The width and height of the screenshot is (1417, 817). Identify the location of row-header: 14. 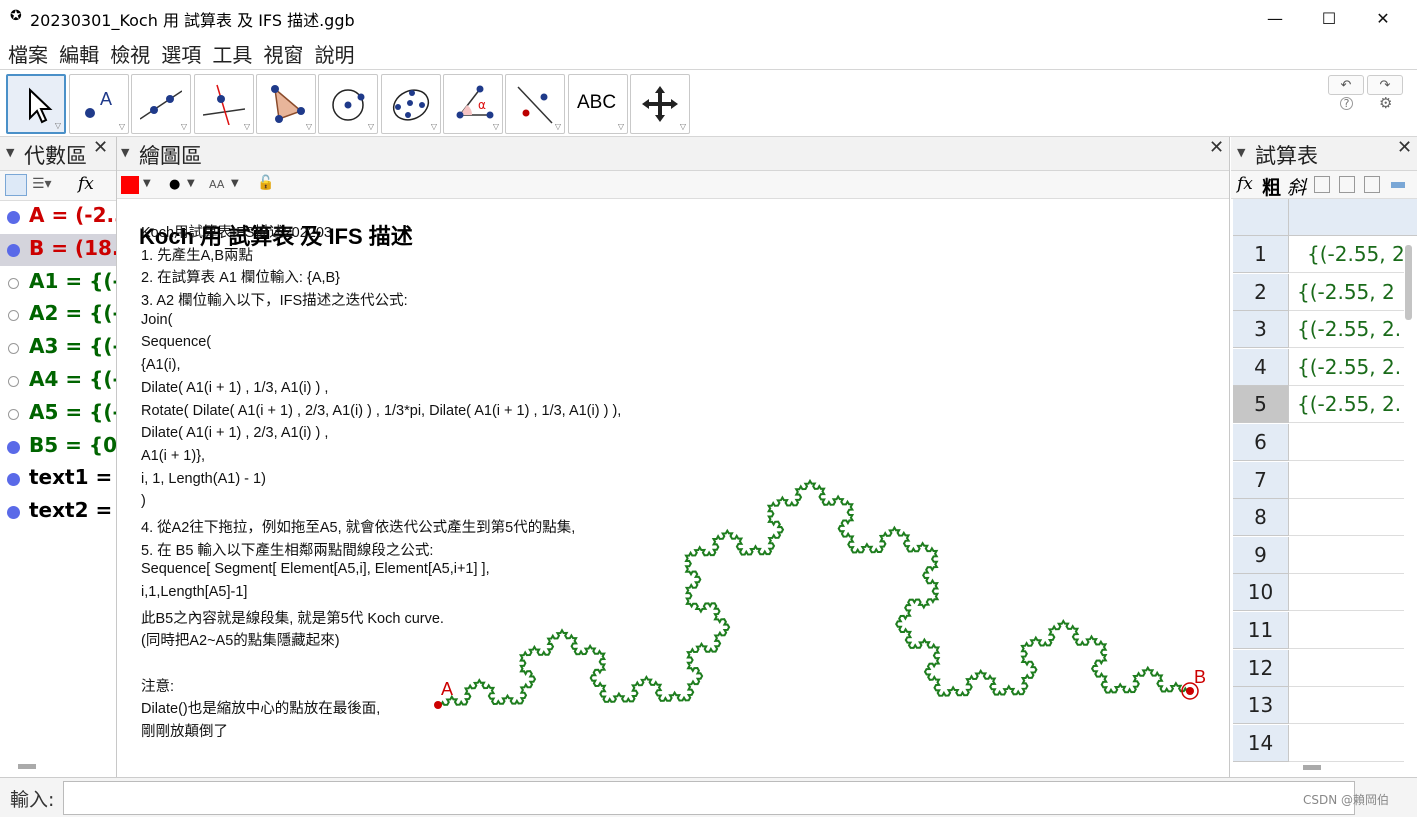
(1261, 743).